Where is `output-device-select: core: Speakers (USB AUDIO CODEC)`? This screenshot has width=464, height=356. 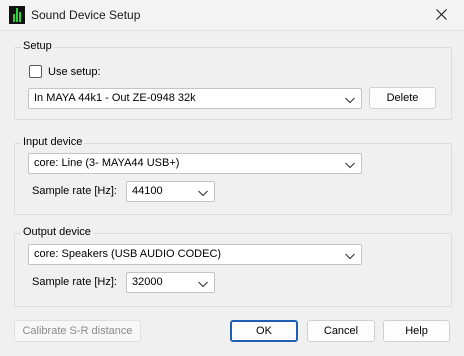
output-device-select: core: Speakers (USB AUDIO CODEC) is located at coordinates (195, 254).